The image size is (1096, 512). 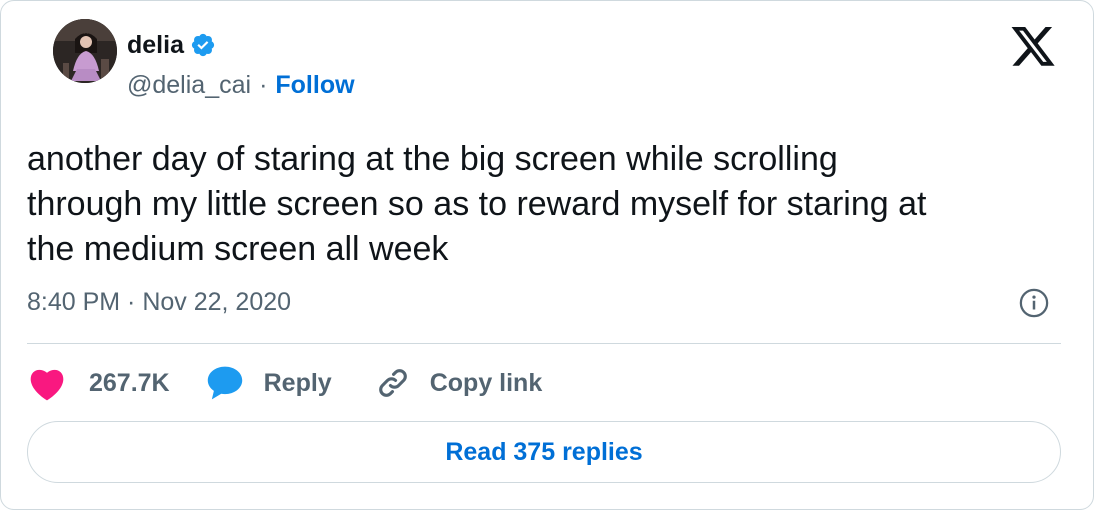 I want to click on verified-badge-icon, so click(x=203, y=45).